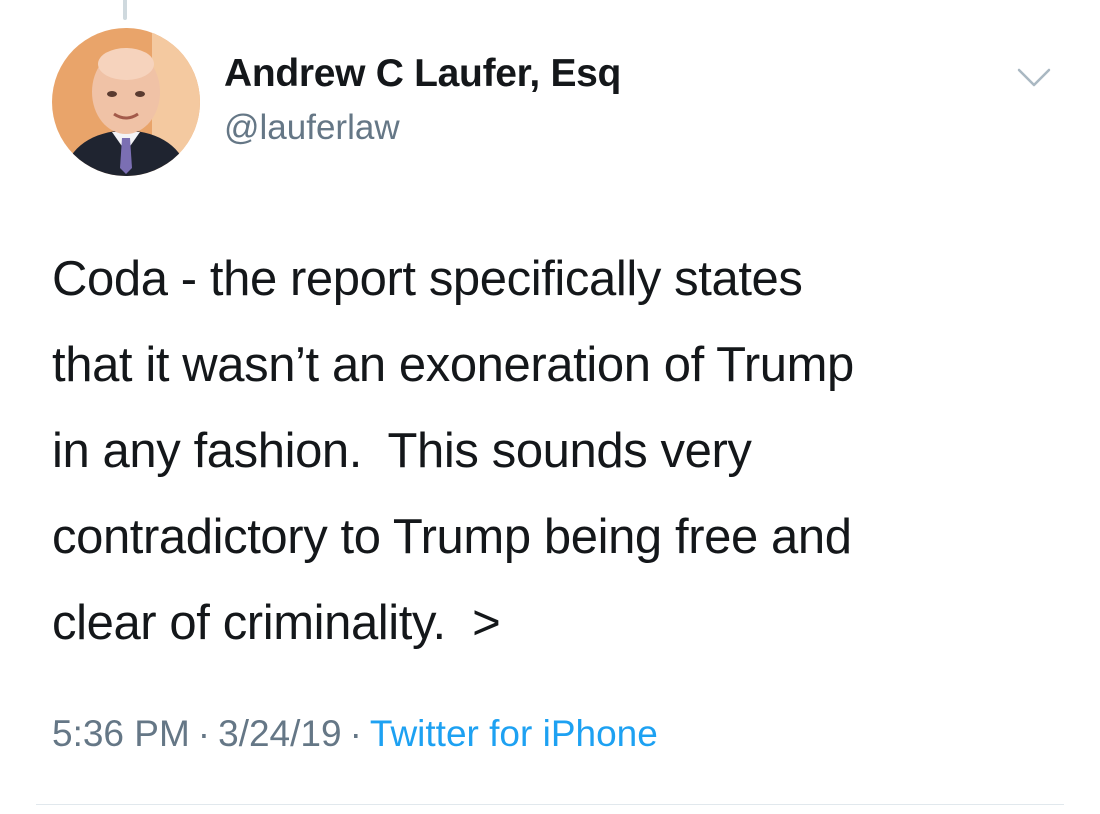 The width and height of the screenshot is (1100, 814). What do you see at coordinates (402, 451) in the screenshot?
I see `tweet-text-line: in any fashion. This sounds very` at bounding box center [402, 451].